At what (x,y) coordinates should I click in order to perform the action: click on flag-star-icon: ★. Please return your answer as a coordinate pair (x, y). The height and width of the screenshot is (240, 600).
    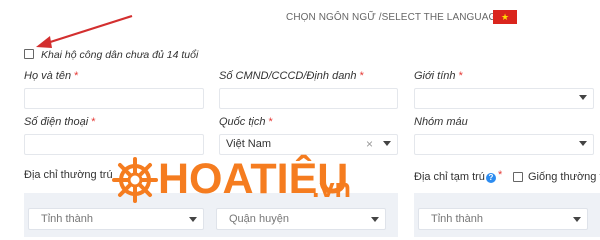
    Looking at the image, I should click on (505, 16).